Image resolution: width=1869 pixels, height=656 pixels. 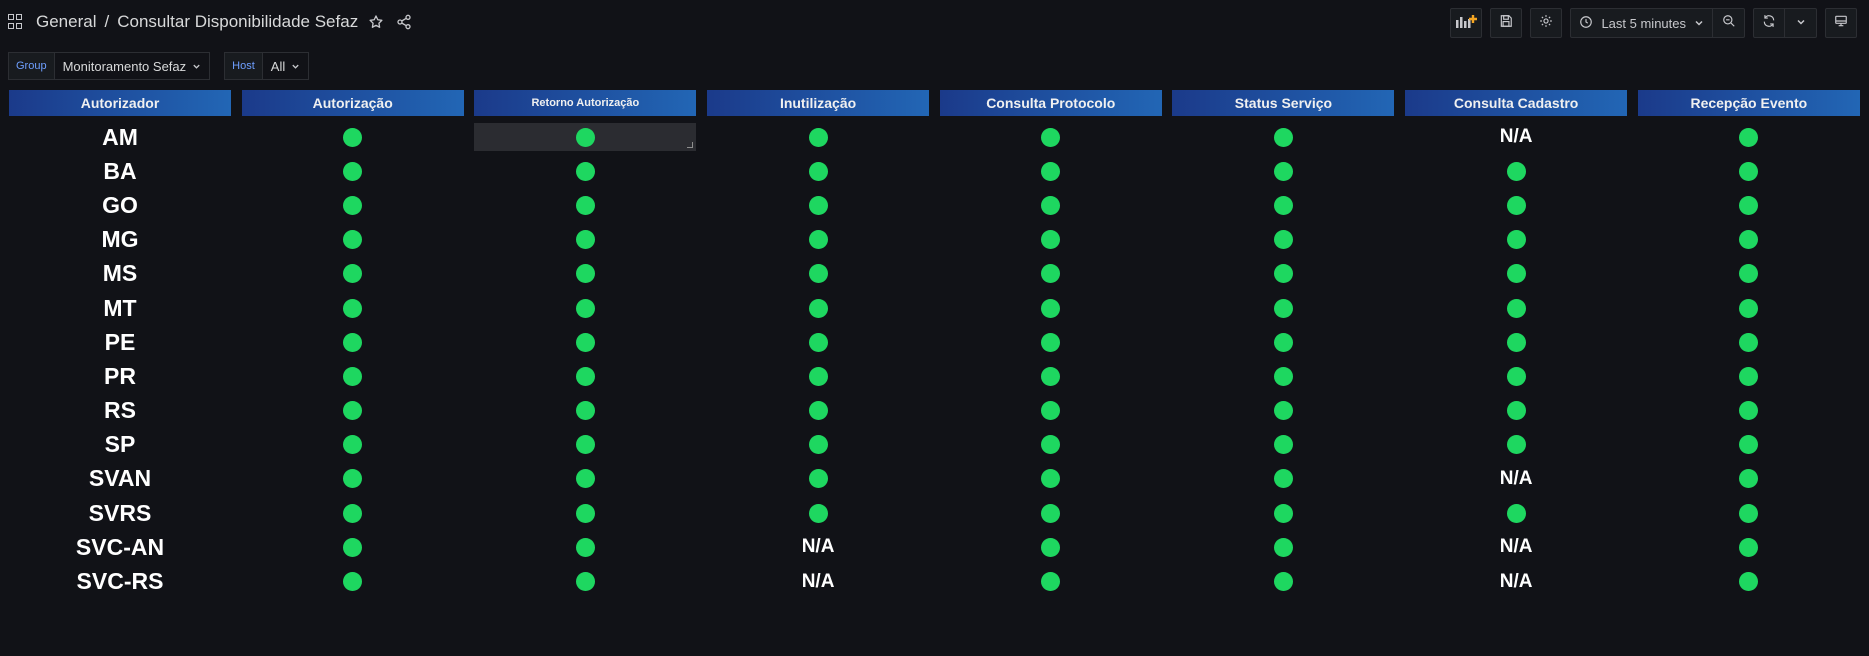 I want to click on host-select-value: All, so click(x=278, y=66).